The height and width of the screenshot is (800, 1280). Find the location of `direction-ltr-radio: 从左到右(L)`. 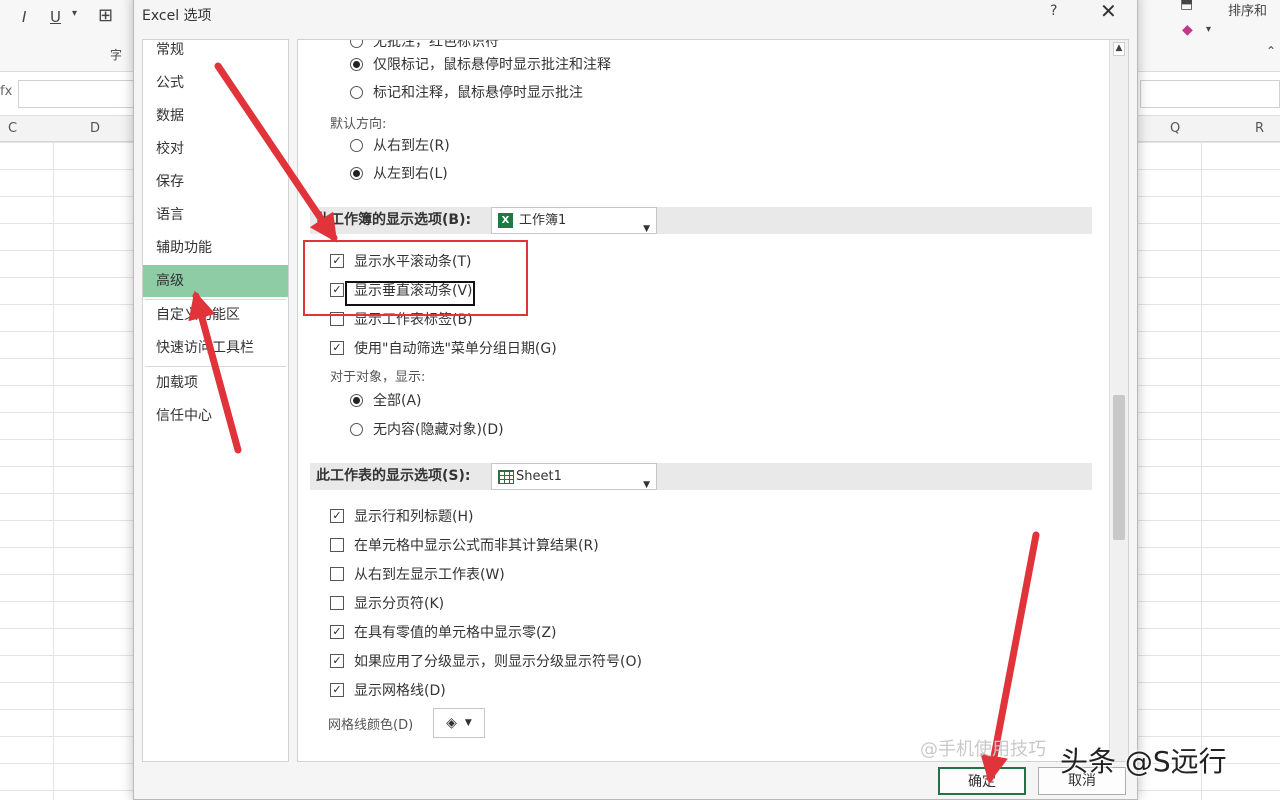

direction-ltr-radio: 从左到右(L) is located at coordinates (399, 173).